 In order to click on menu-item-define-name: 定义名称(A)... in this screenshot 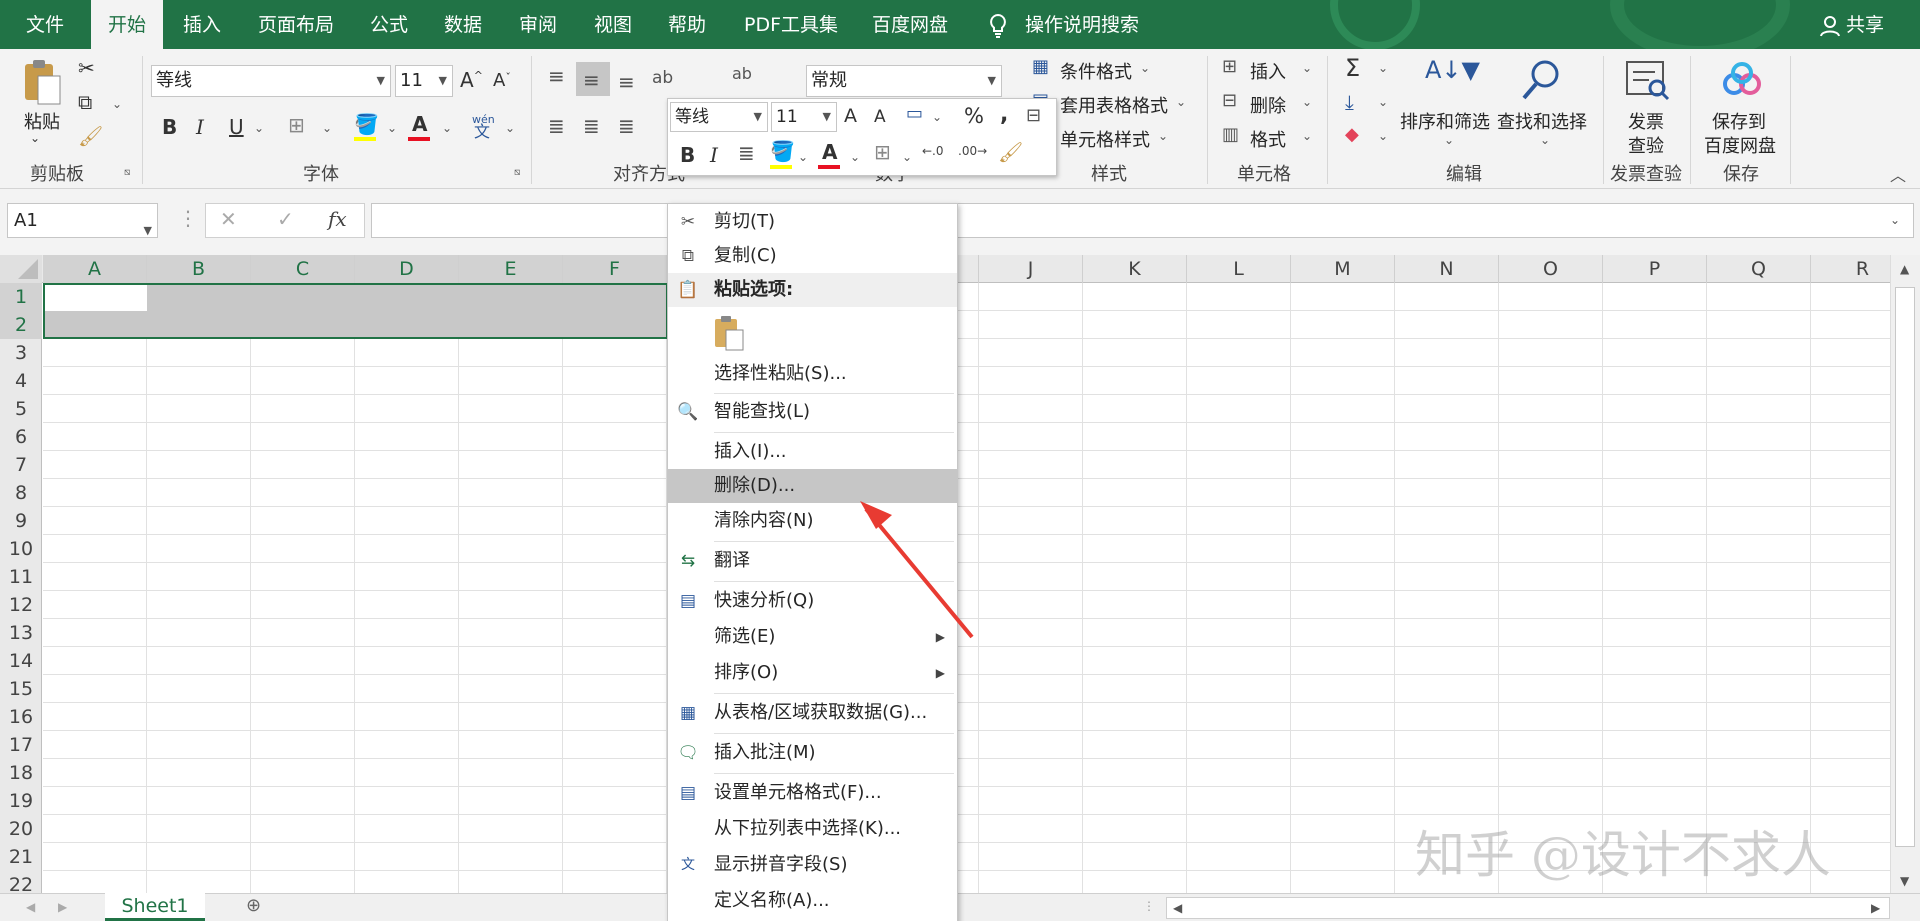, I will do `click(812, 901)`.